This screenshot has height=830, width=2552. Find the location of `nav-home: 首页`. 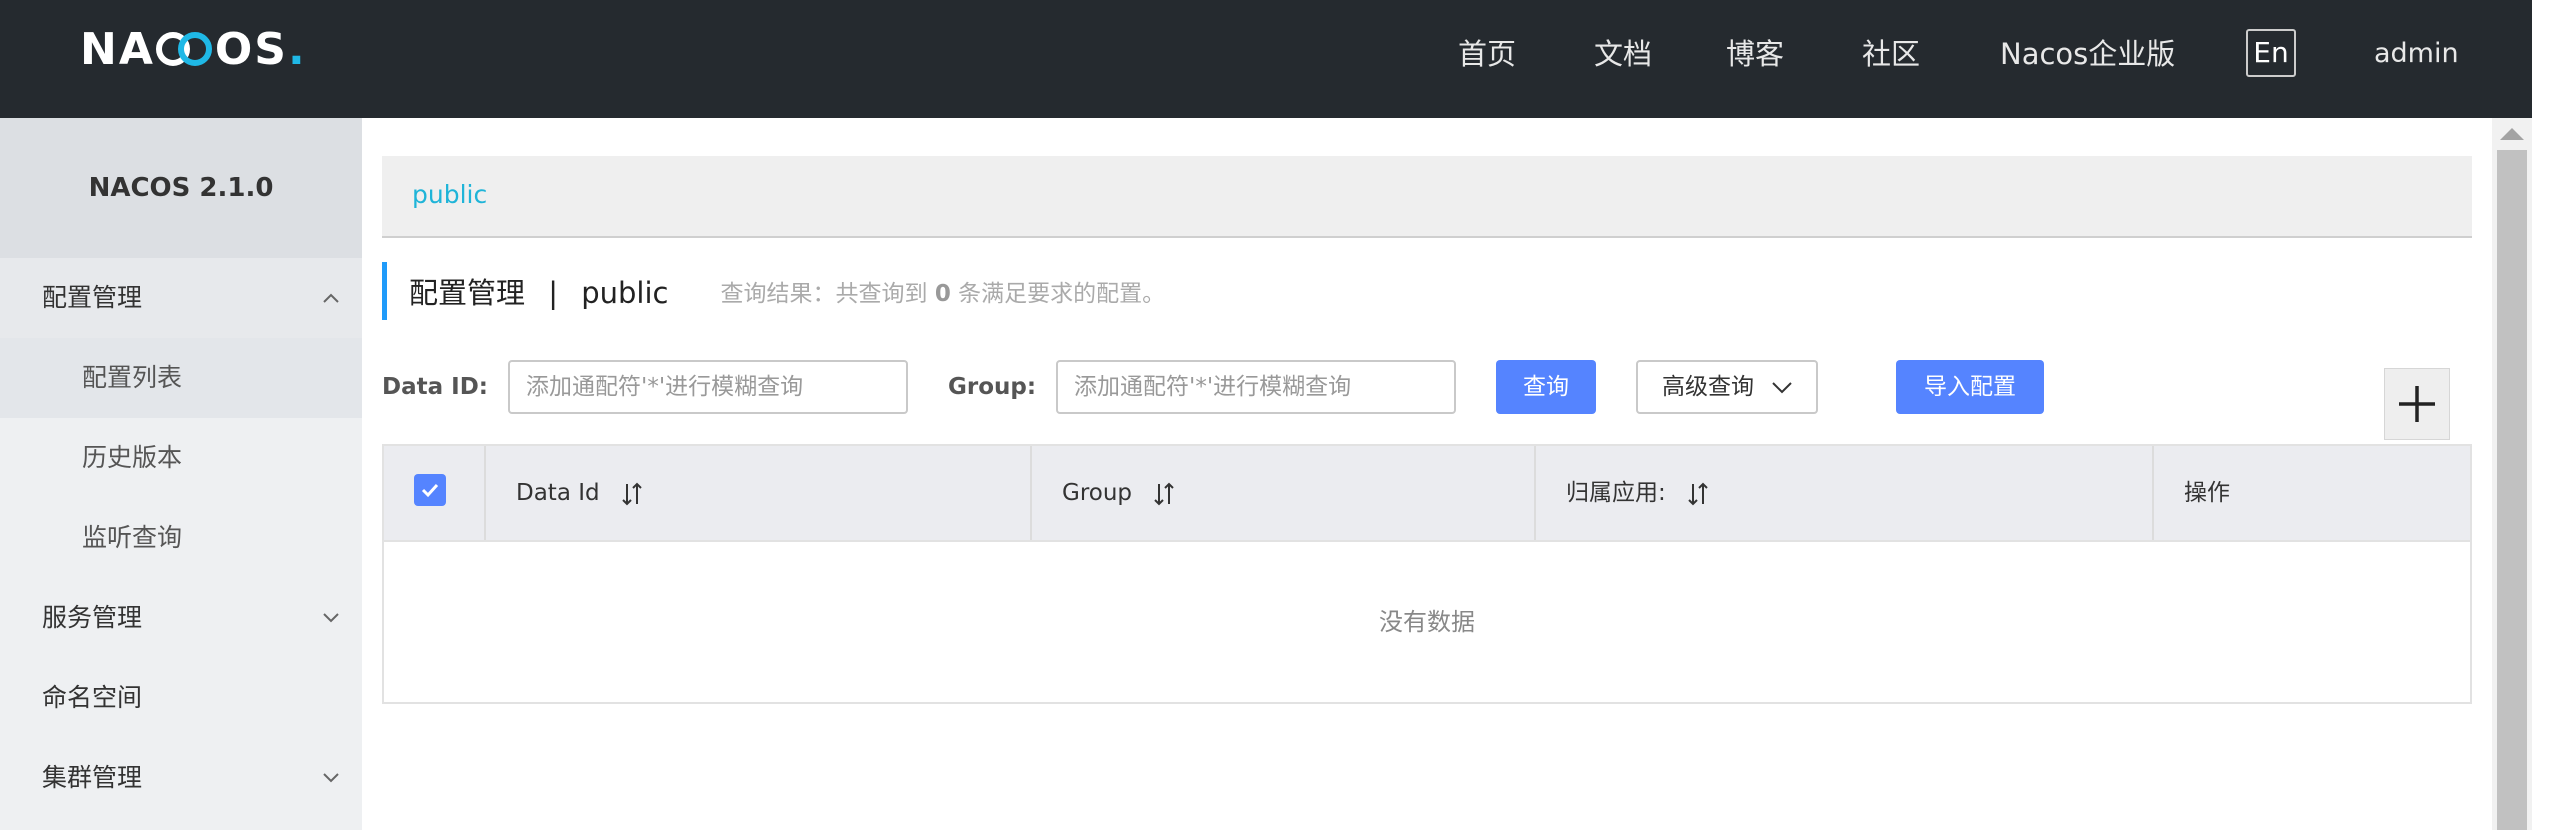

nav-home: 首页 is located at coordinates (1487, 54).